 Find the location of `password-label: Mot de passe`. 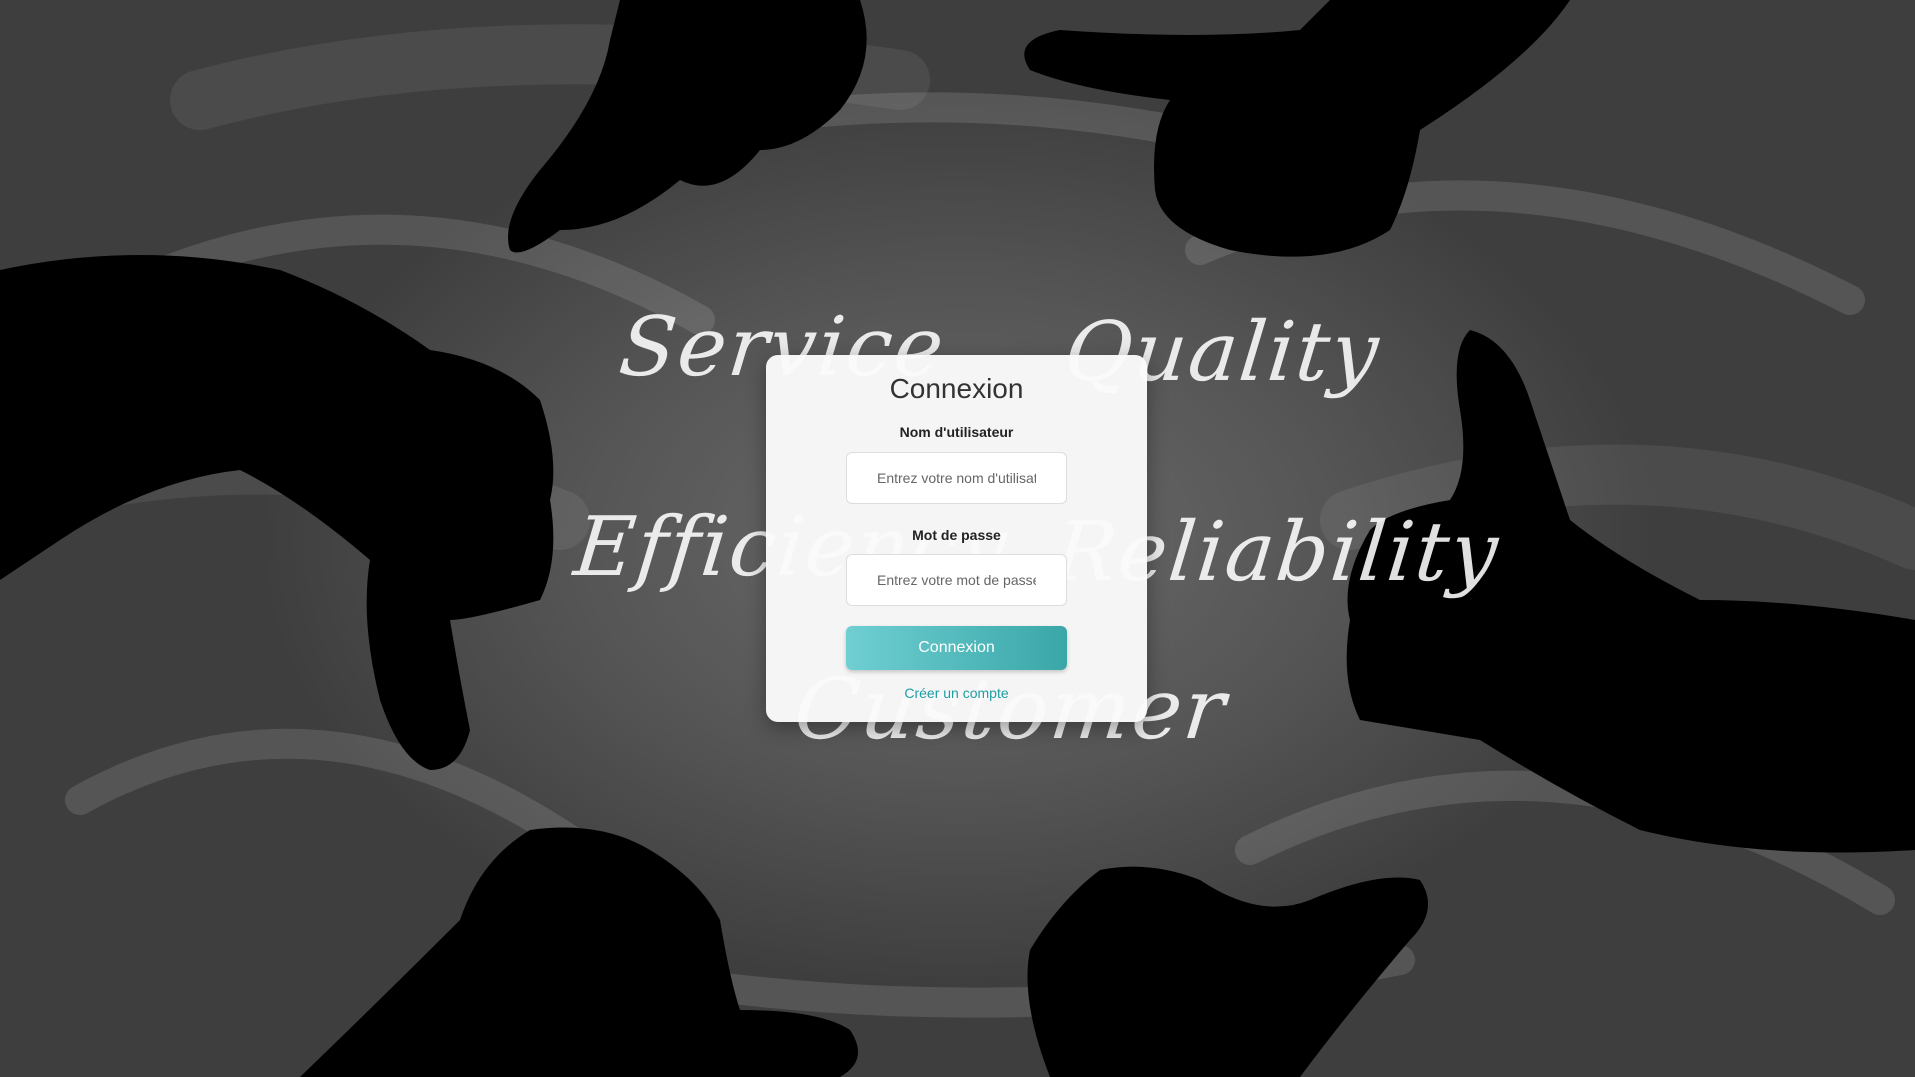

password-label: Mot de passe is located at coordinates (956, 535).